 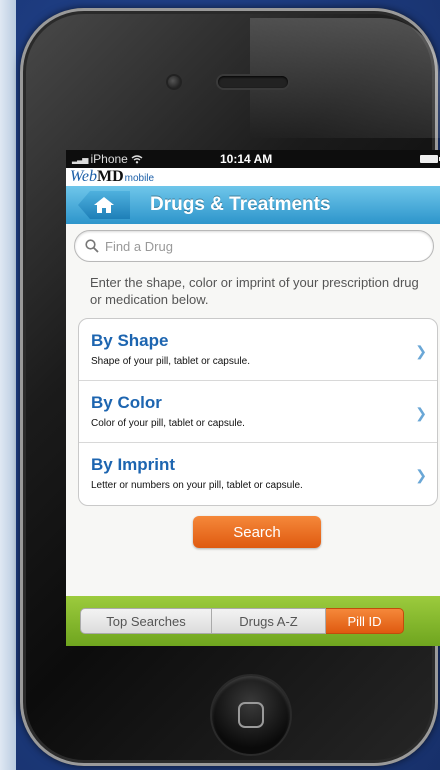 What do you see at coordinates (269, 621) in the screenshot?
I see `tab-drugs-a-z: Drugs A-Z` at bounding box center [269, 621].